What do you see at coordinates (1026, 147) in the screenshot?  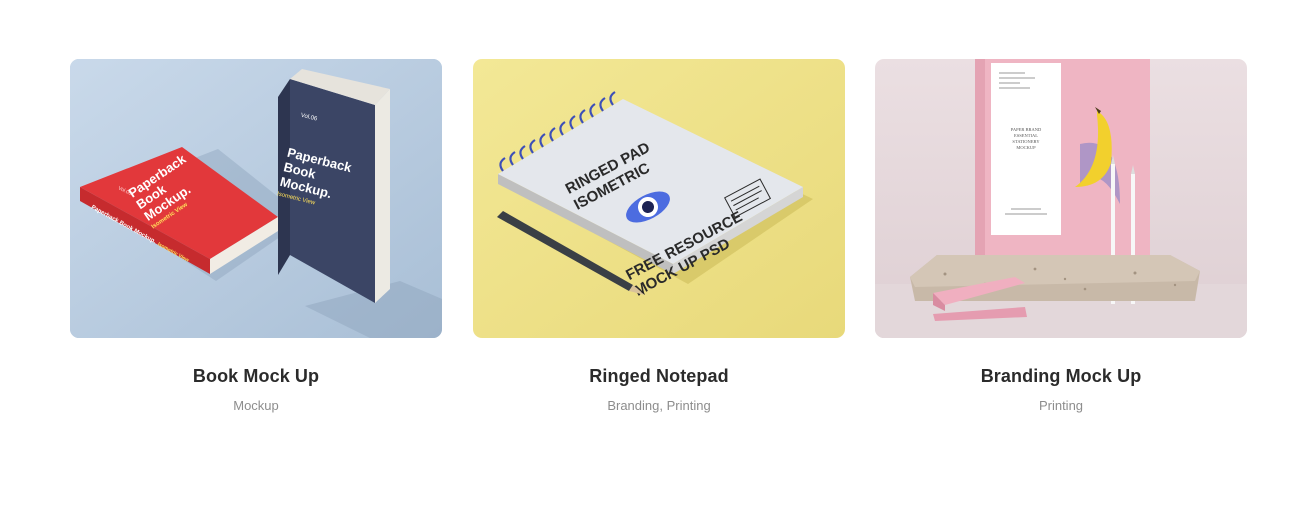 I see `card-line-4: MOCKUP` at bounding box center [1026, 147].